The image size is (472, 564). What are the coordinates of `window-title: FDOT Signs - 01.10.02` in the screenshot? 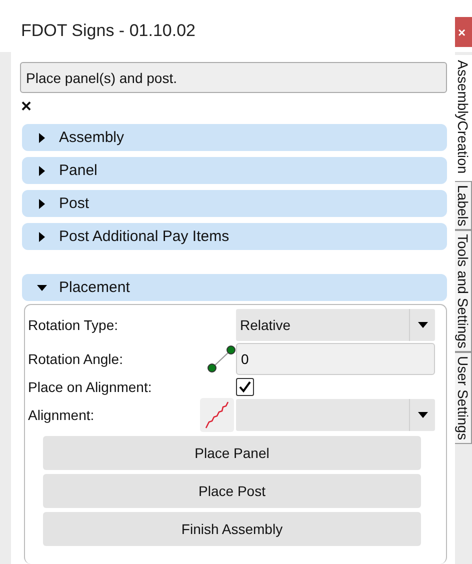 It's located at (108, 31).